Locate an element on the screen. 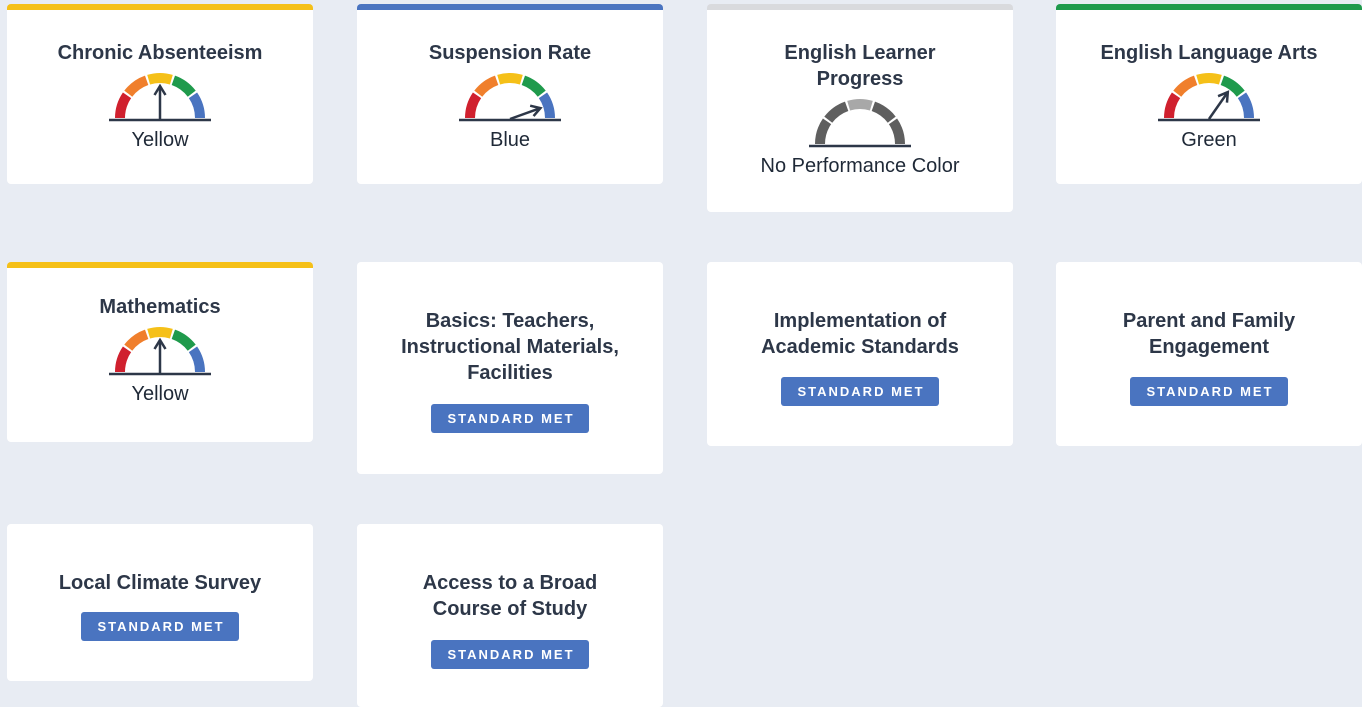 This screenshot has height=707, width=1362. card-title: Implementation of Academic Standards is located at coordinates (860, 334).